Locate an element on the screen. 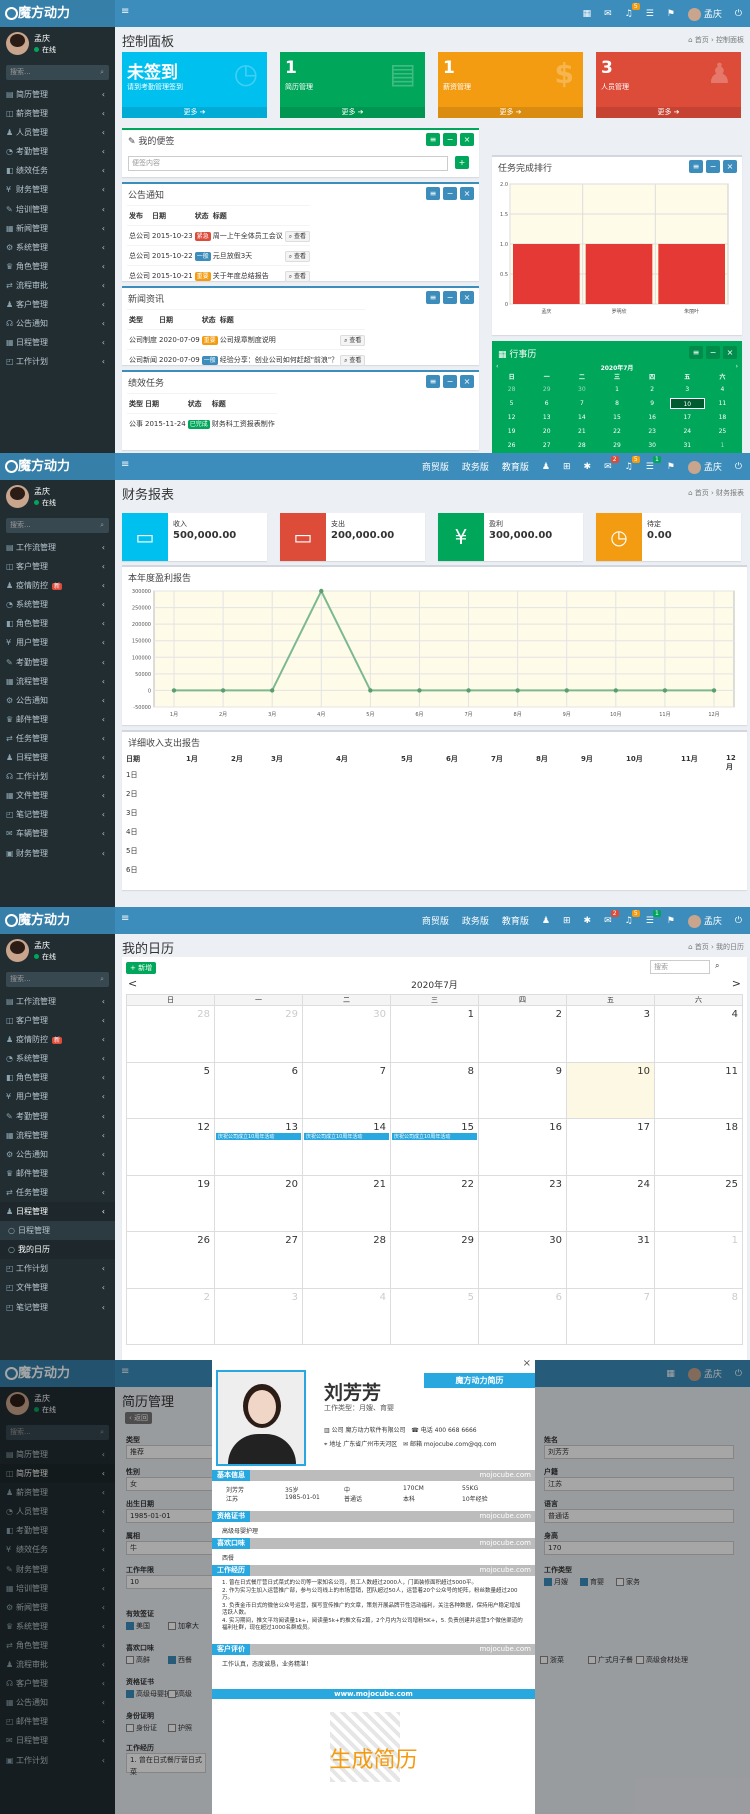  sidebar-item: ✎ 培训管理 ‹ is located at coordinates (57, 209).